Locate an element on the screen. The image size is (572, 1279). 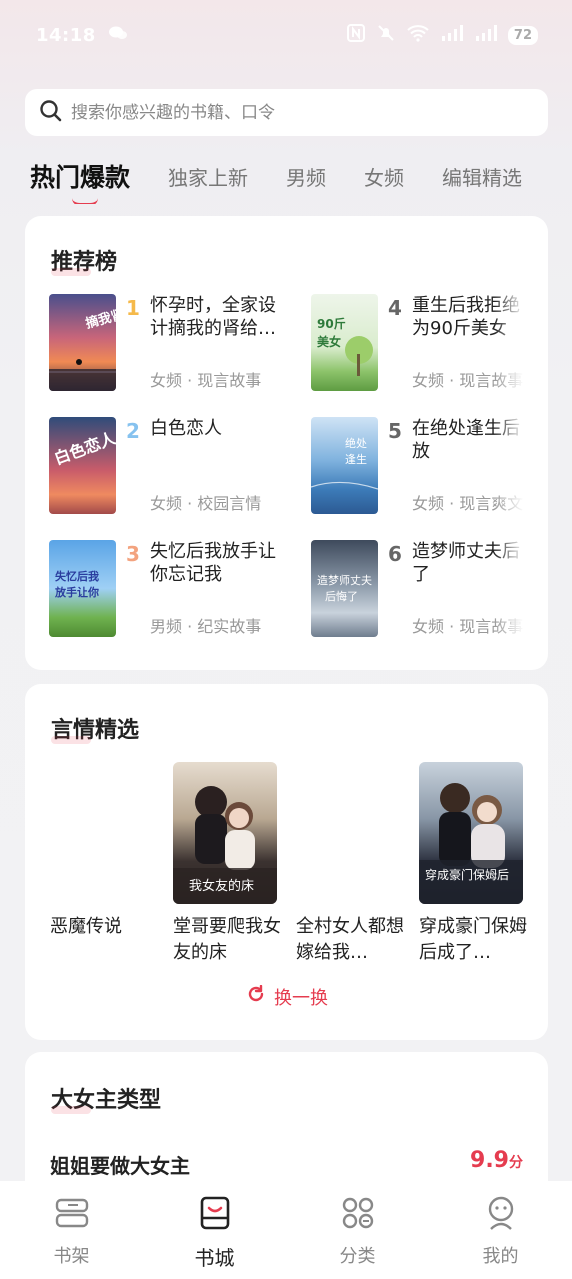
status-bar: 14:18 72 is located at coordinates (286, 35).